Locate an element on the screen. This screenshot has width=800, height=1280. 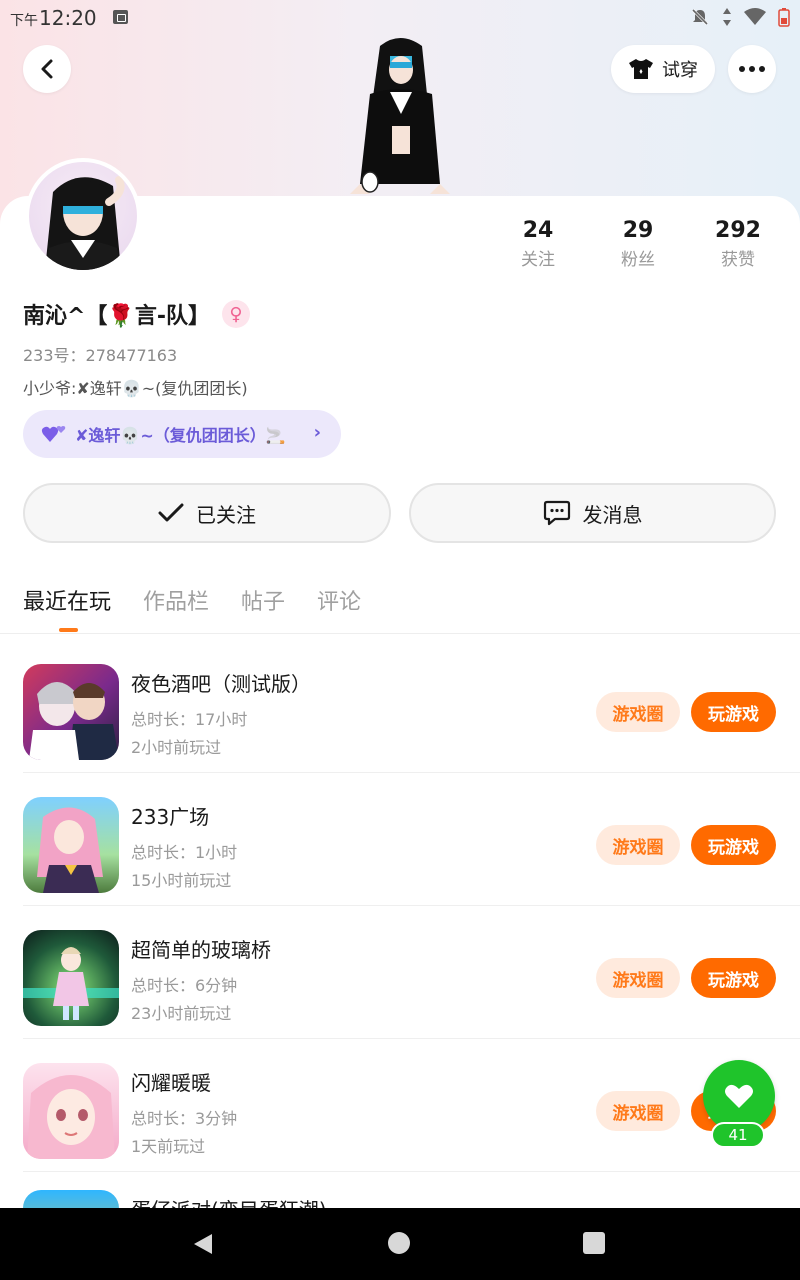
avatar-portrait is located at coordinates (85, 223).